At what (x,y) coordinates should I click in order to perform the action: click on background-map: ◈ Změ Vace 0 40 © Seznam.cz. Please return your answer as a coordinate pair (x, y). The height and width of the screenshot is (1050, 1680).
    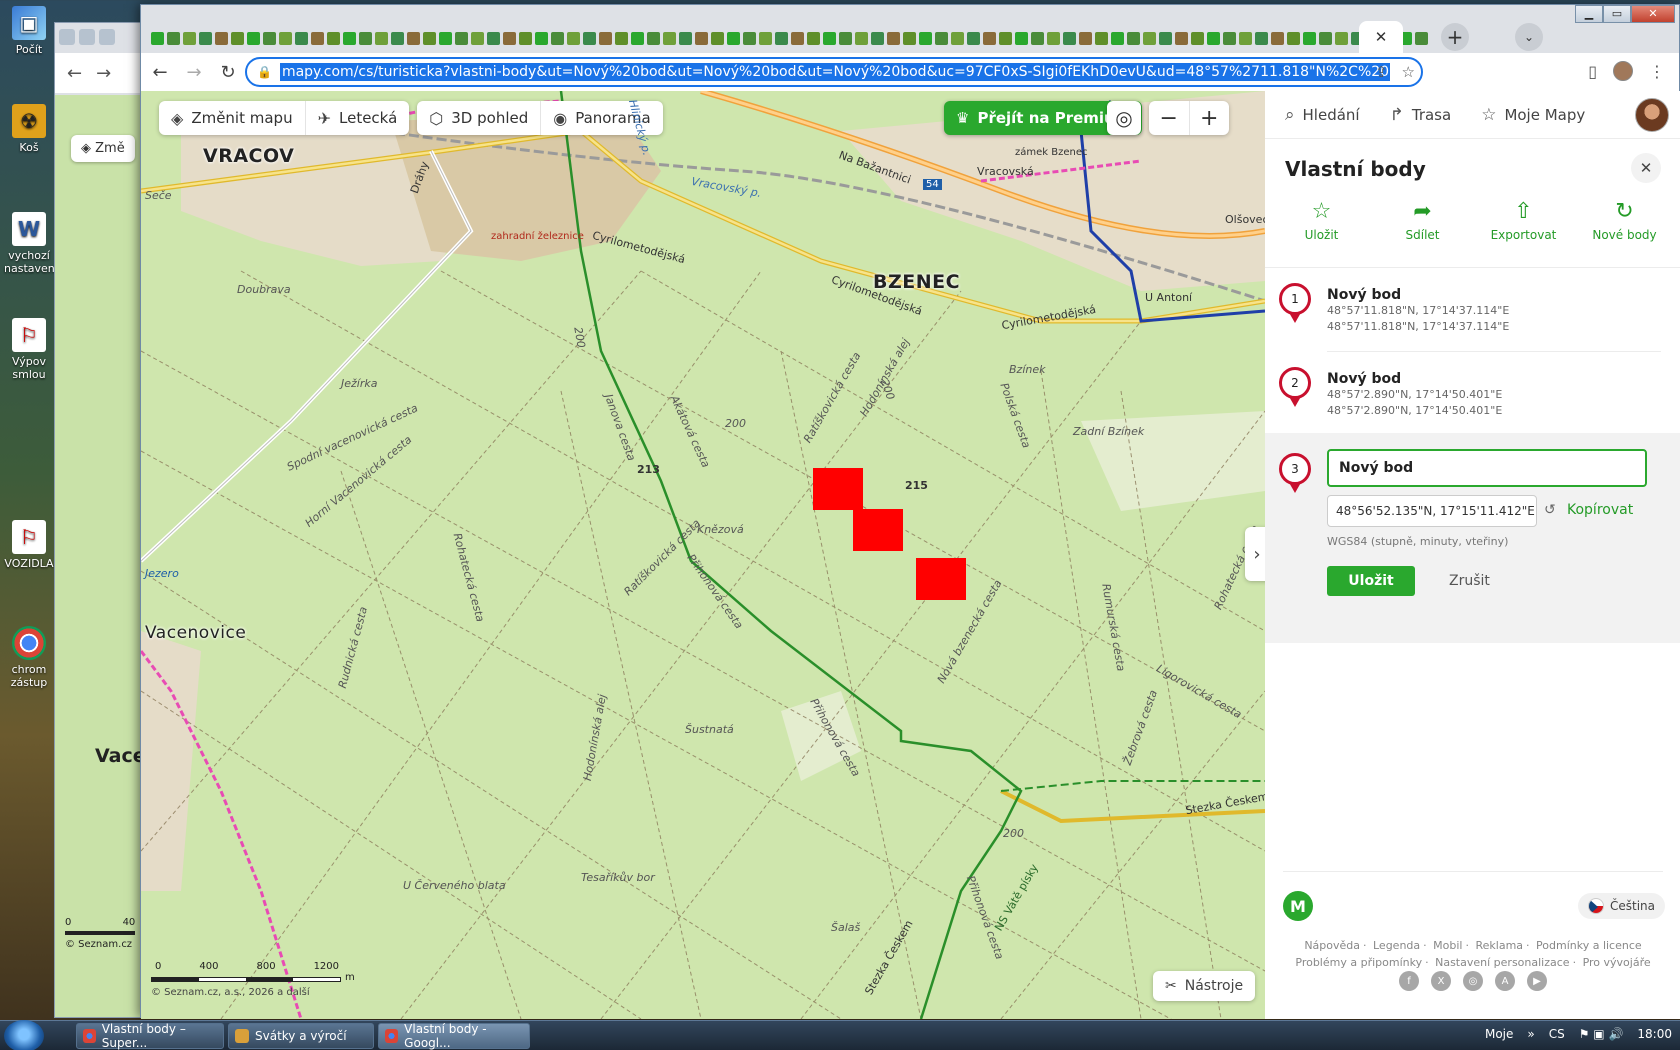
    Looking at the image, I should click on (99, 556).